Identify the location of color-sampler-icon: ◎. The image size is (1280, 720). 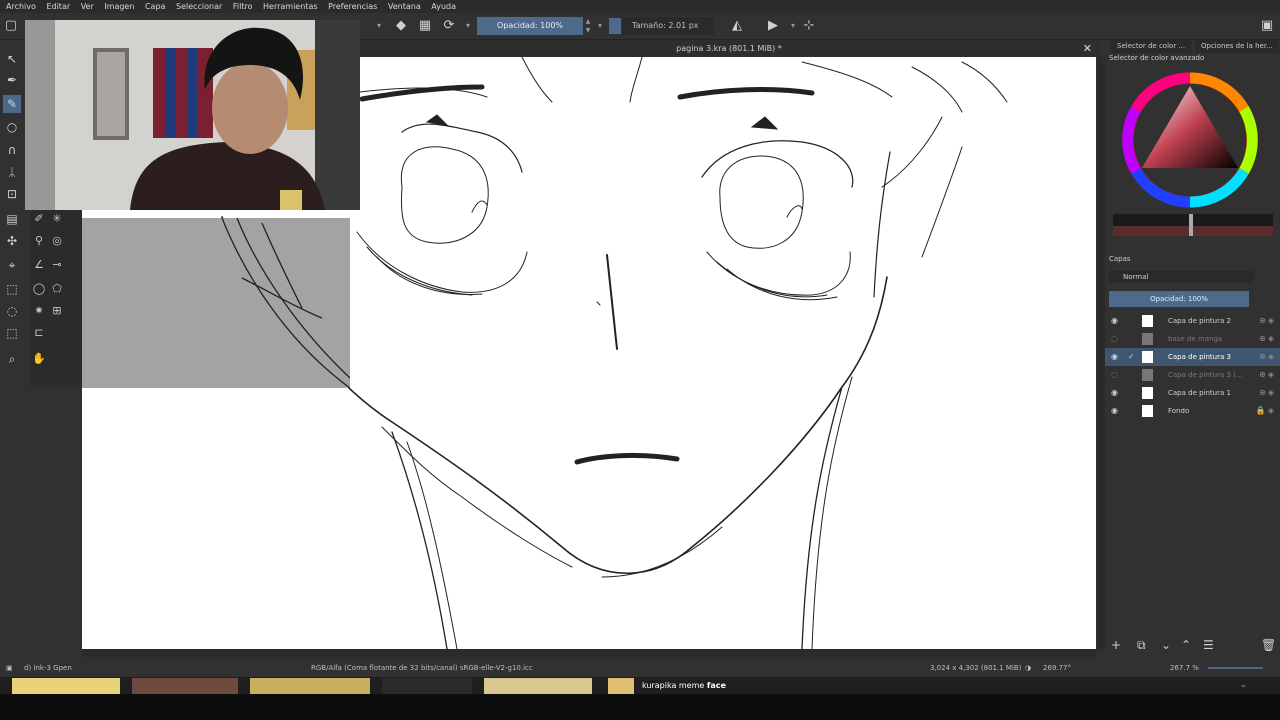
(57, 241).